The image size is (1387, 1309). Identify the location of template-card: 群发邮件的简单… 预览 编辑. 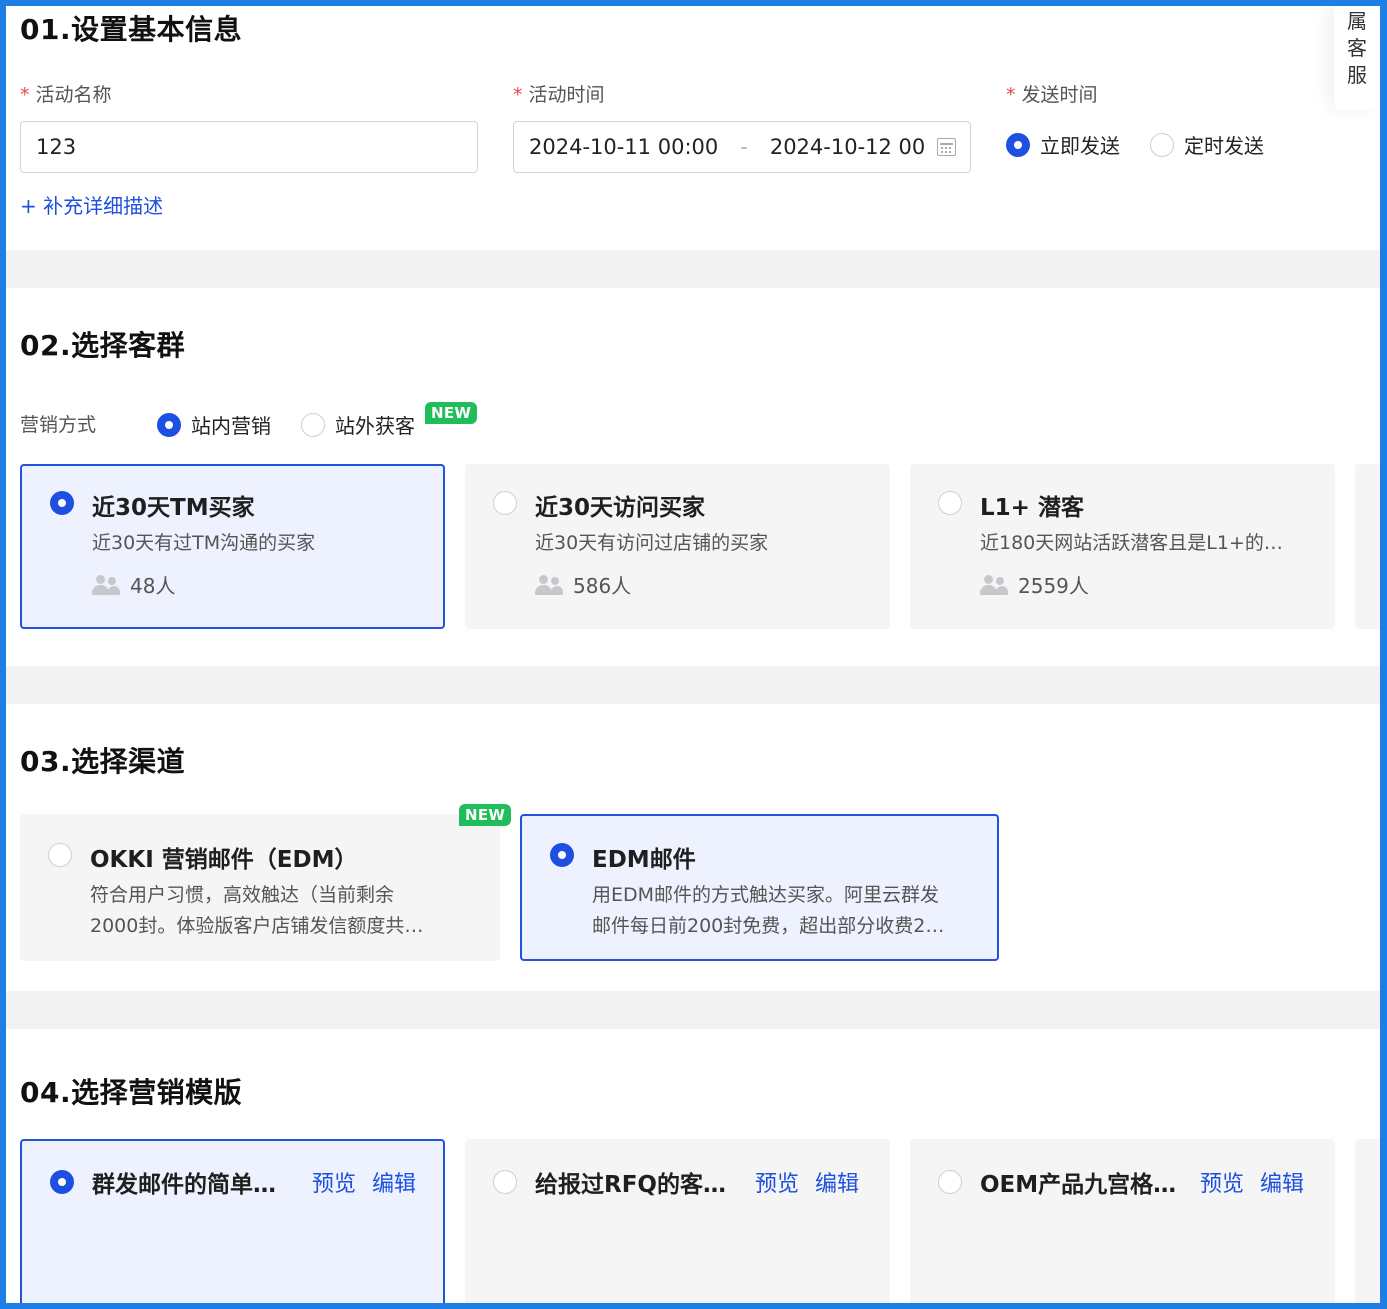
(232, 1221).